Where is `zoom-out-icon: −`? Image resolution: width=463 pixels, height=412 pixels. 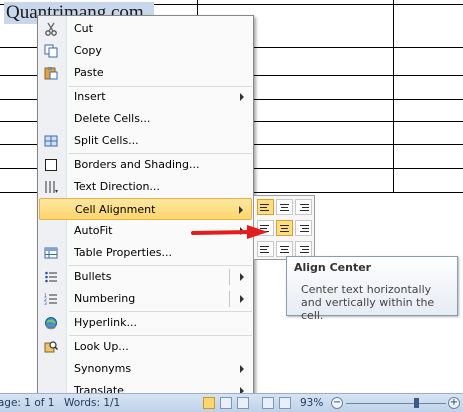 zoom-out-icon: − is located at coordinates (337, 403).